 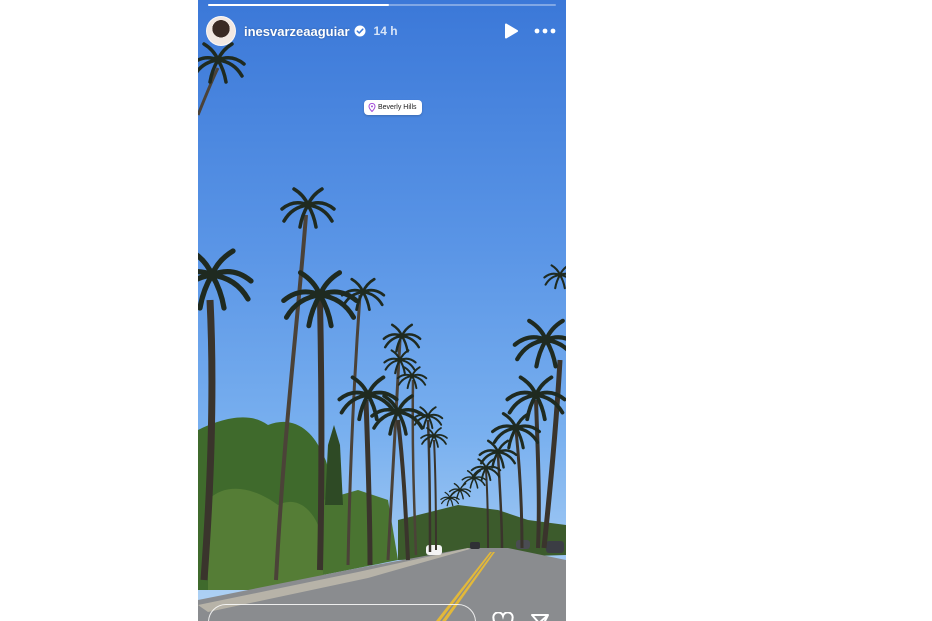 What do you see at coordinates (511, 31) in the screenshot?
I see `play-icon` at bounding box center [511, 31].